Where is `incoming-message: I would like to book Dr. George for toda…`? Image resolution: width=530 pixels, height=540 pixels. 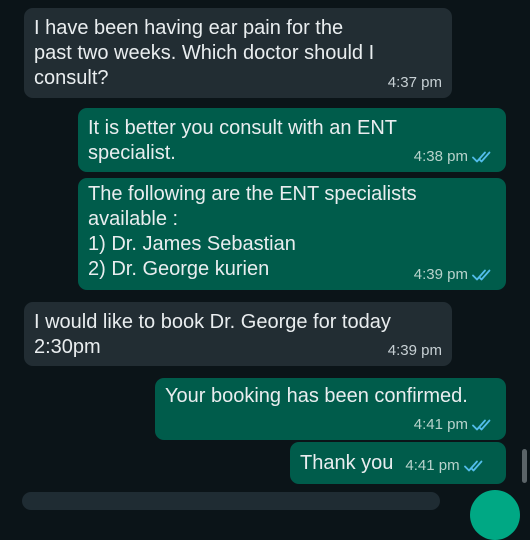
incoming-message: I would like to book Dr. George for toda… is located at coordinates (238, 334).